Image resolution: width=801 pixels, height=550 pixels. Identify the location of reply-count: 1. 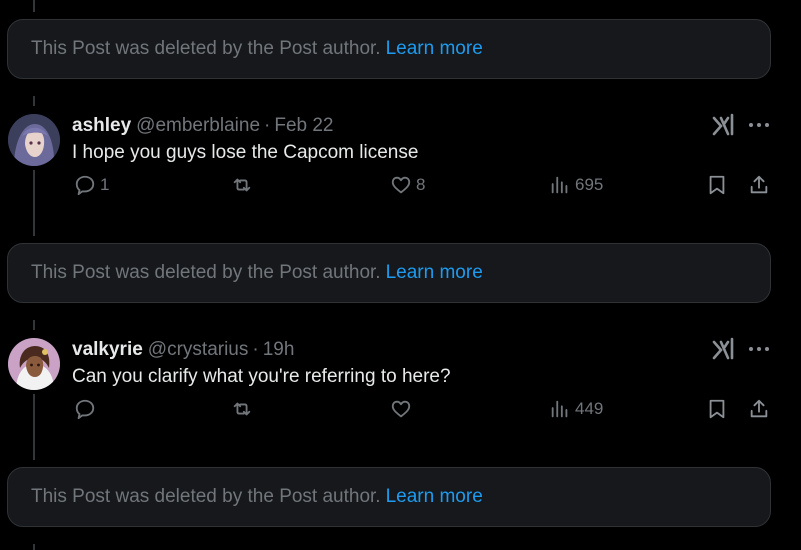
(105, 184).